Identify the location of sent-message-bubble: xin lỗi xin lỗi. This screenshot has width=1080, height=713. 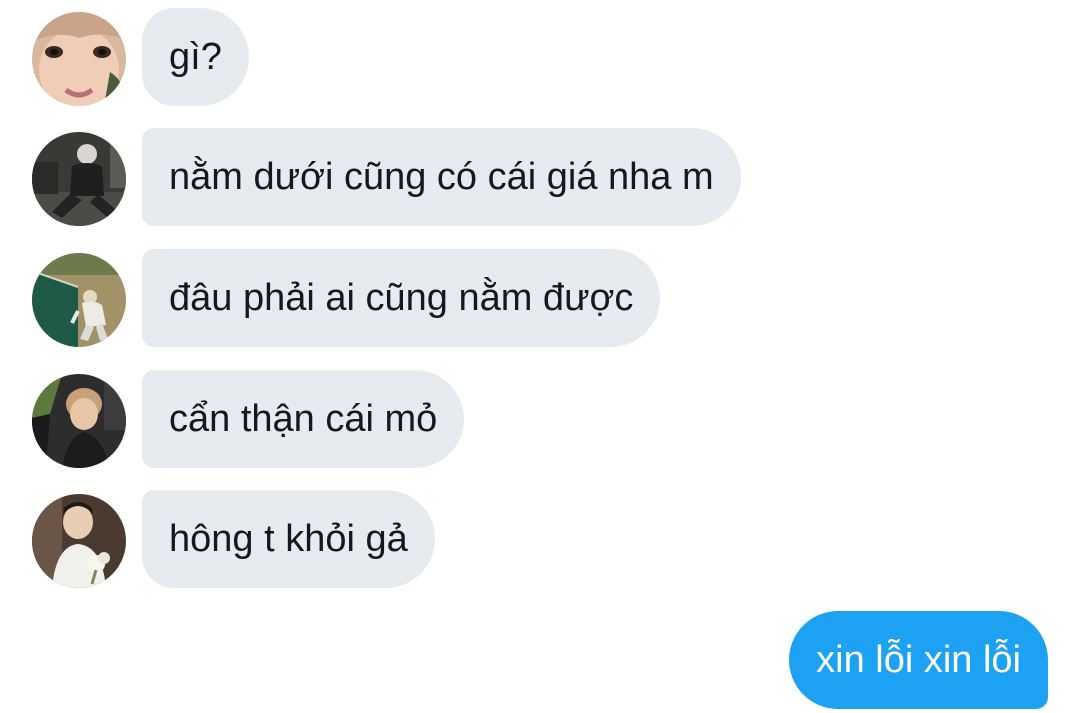
(918, 660).